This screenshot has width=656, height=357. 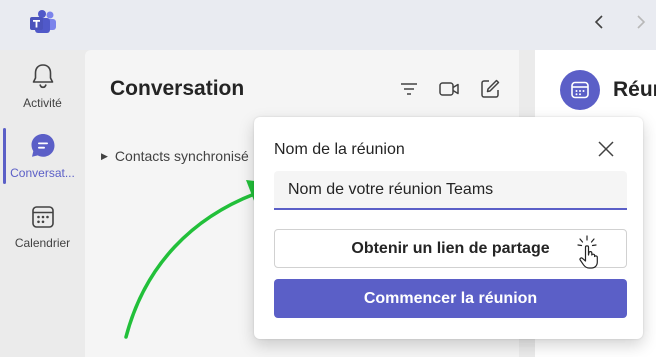 I want to click on back-button, so click(x=599, y=22).